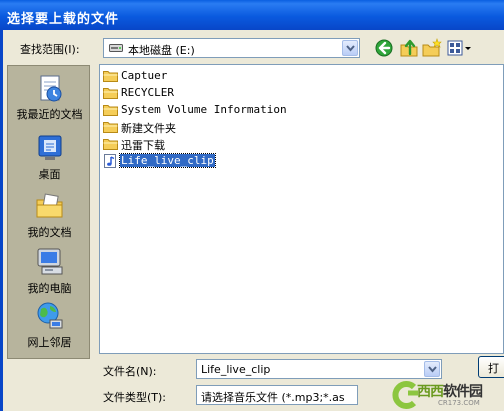 The image size is (504, 411). Describe the element at coordinates (143, 145) in the screenshot. I see `file-name: 迅雷下载` at that location.